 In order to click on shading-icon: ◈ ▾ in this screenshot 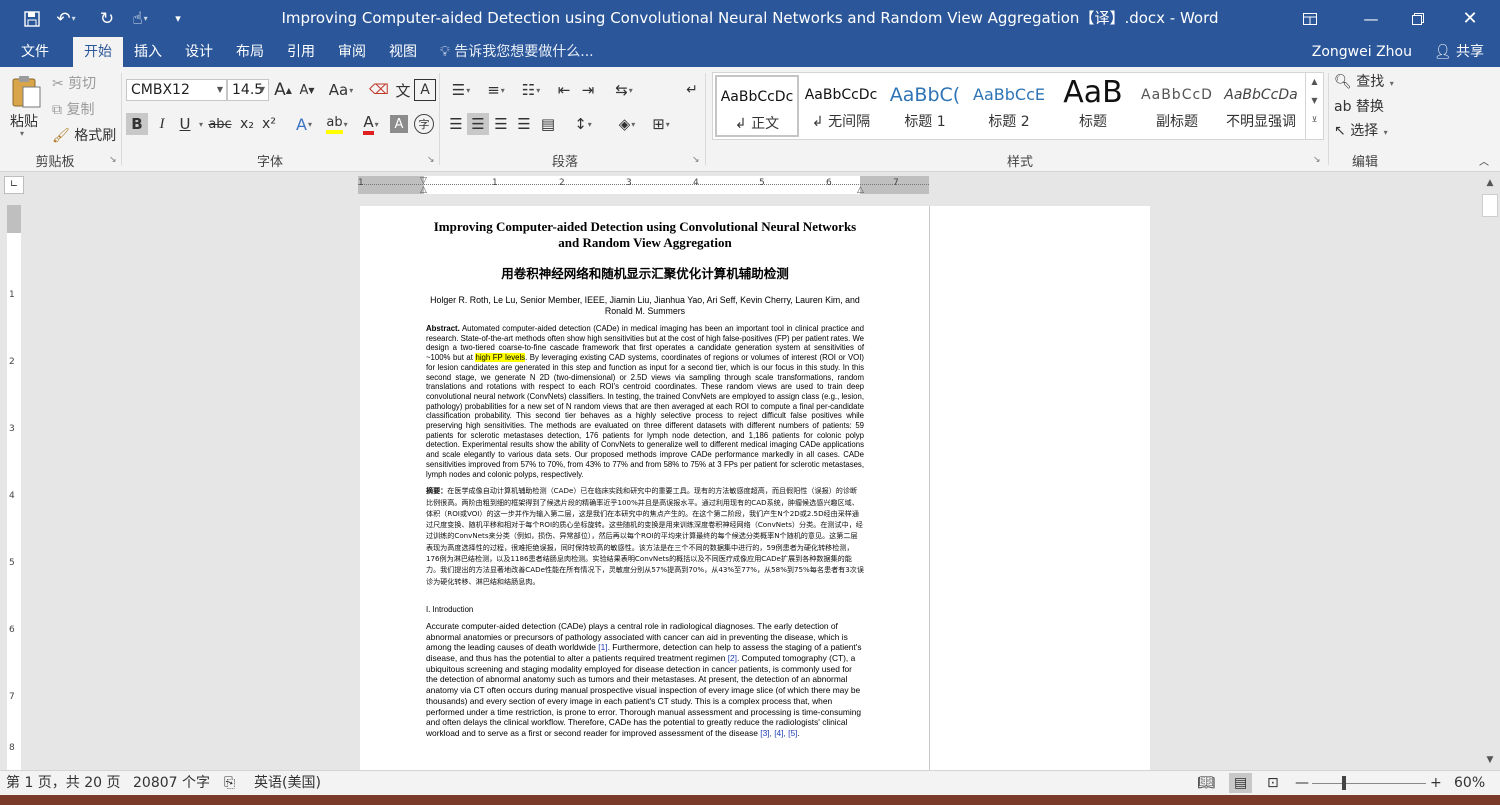, I will do `click(627, 124)`.